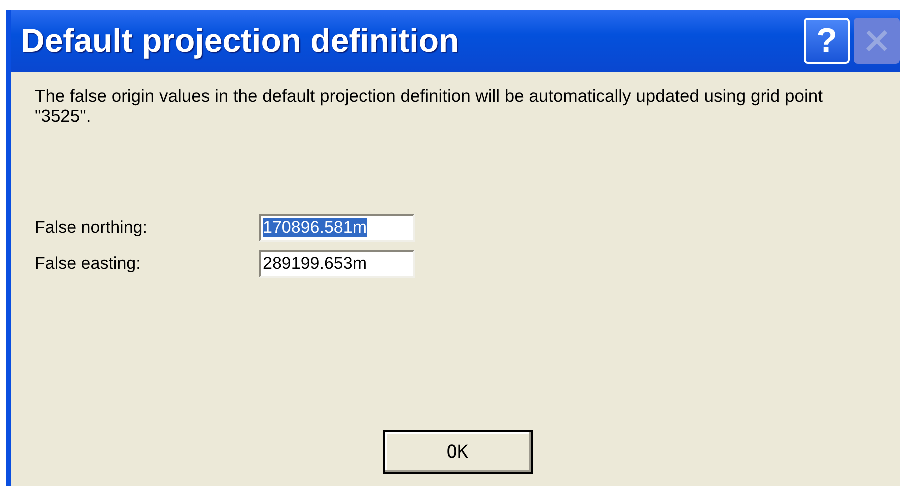 The width and height of the screenshot is (900, 486). What do you see at coordinates (827, 41) in the screenshot?
I see `help-button: ?` at bounding box center [827, 41].